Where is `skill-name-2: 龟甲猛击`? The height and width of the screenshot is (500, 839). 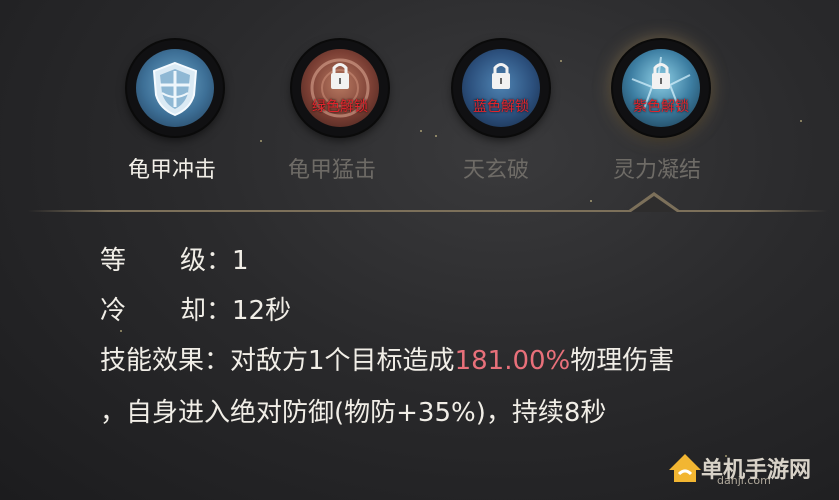
skill-name-2: 龟甲猛击 is located at coordinates (332, 168).